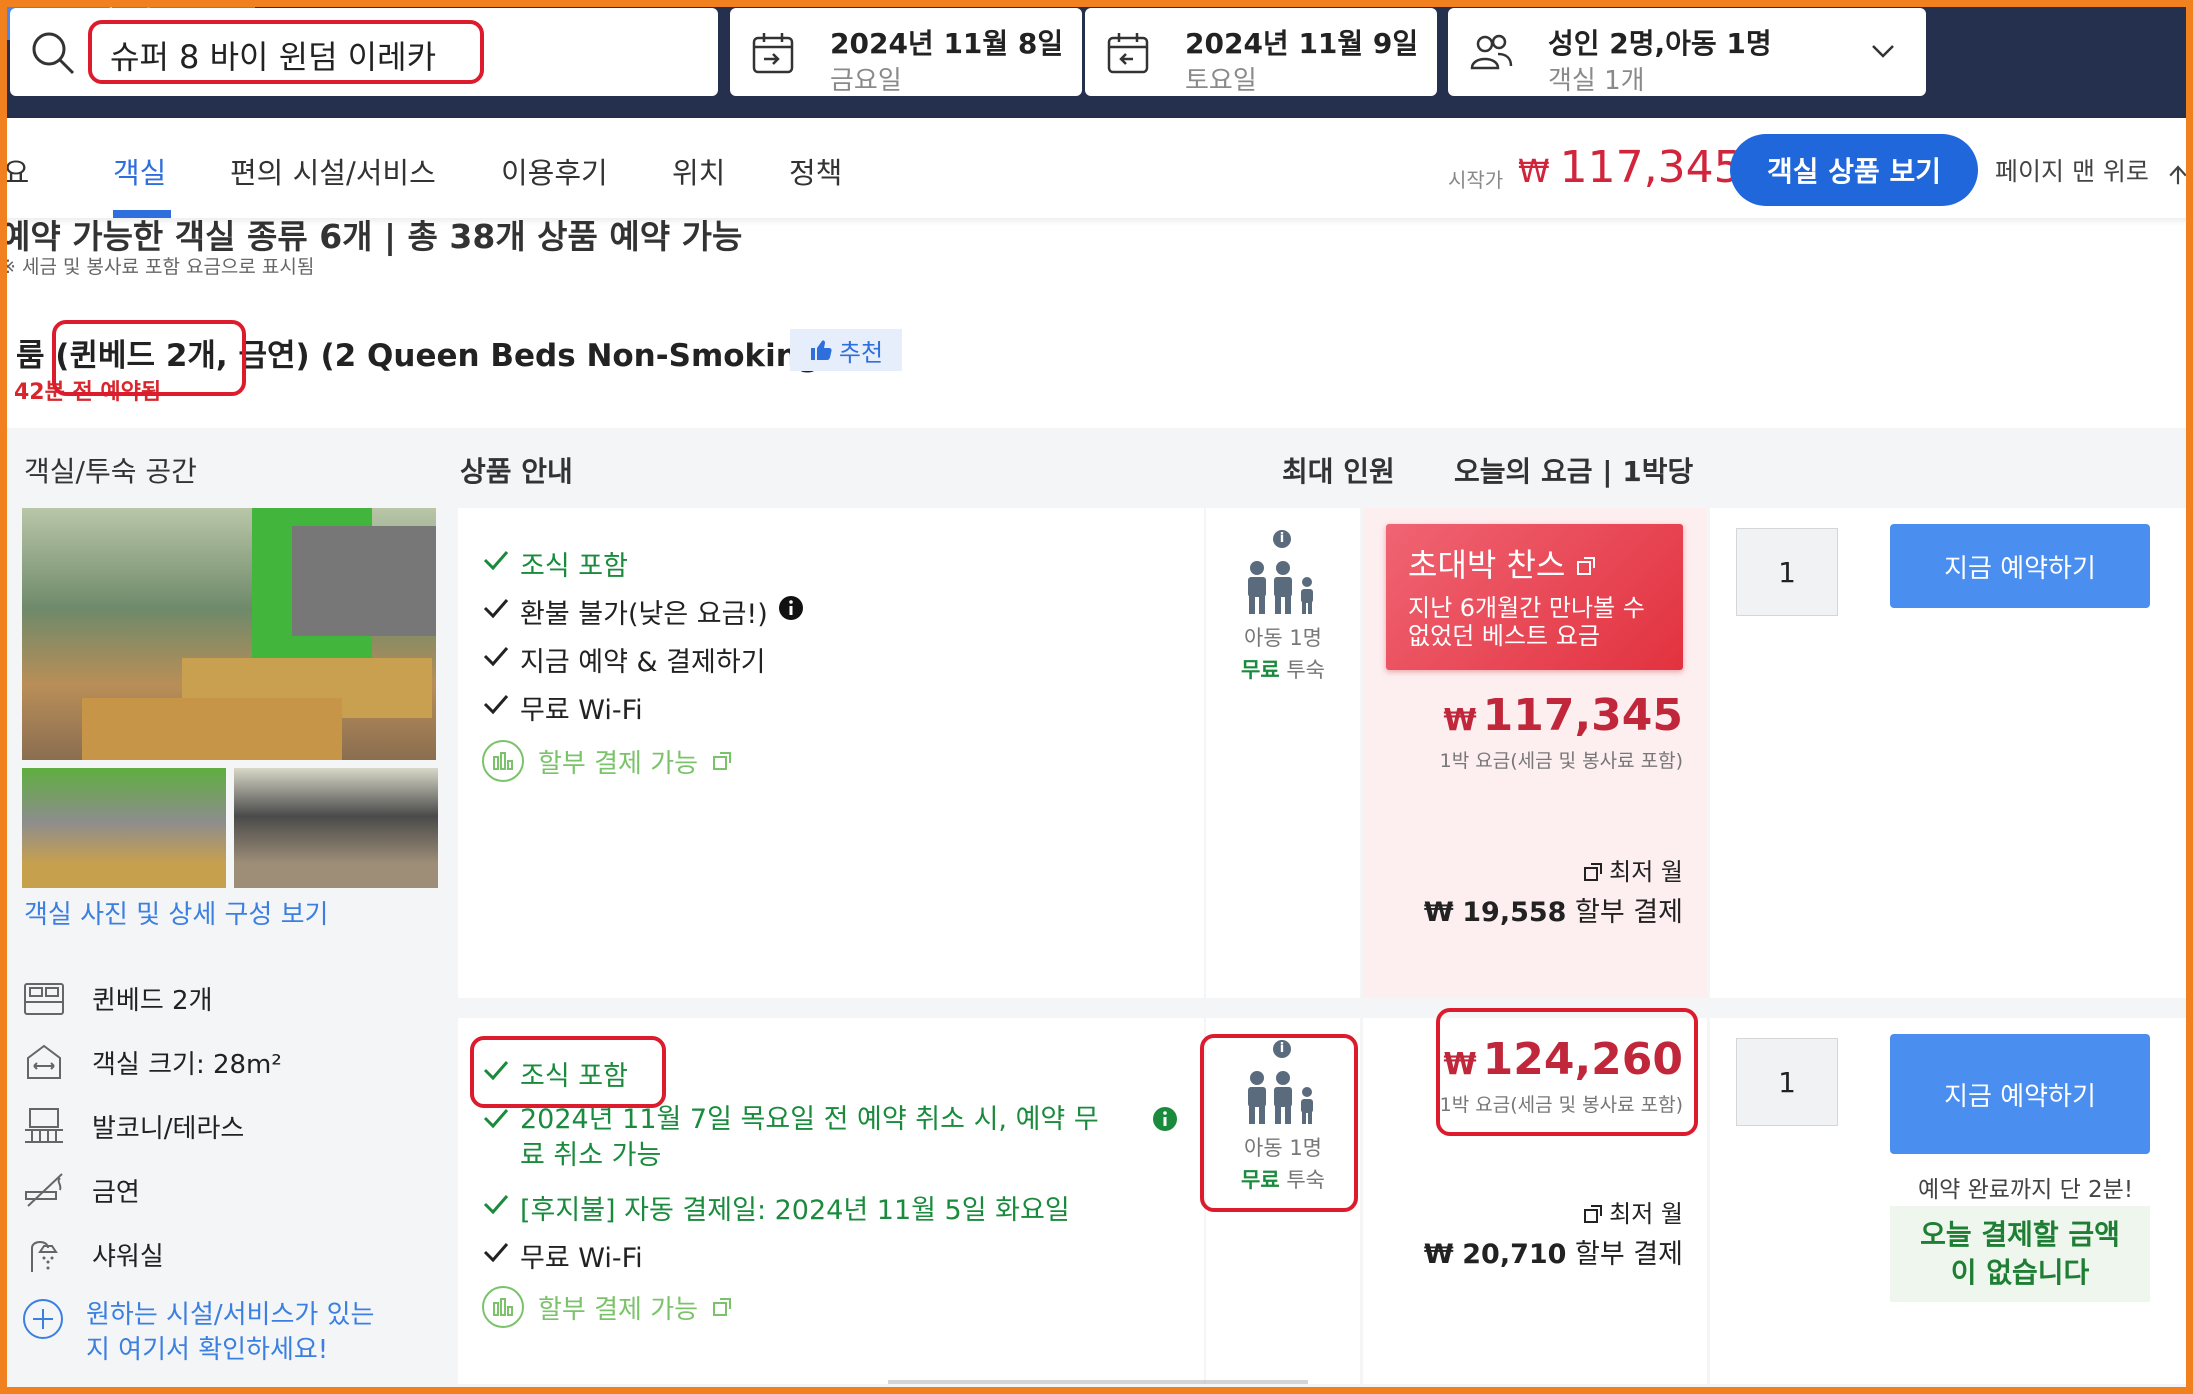 The height and width of the screenshot is (1394, 2193). Describe the element at coordinates (1561, 1105) in the screenshot. I see `offer2-price-note: 1박 요금(세금 및 봉사료 포함)` at that location.